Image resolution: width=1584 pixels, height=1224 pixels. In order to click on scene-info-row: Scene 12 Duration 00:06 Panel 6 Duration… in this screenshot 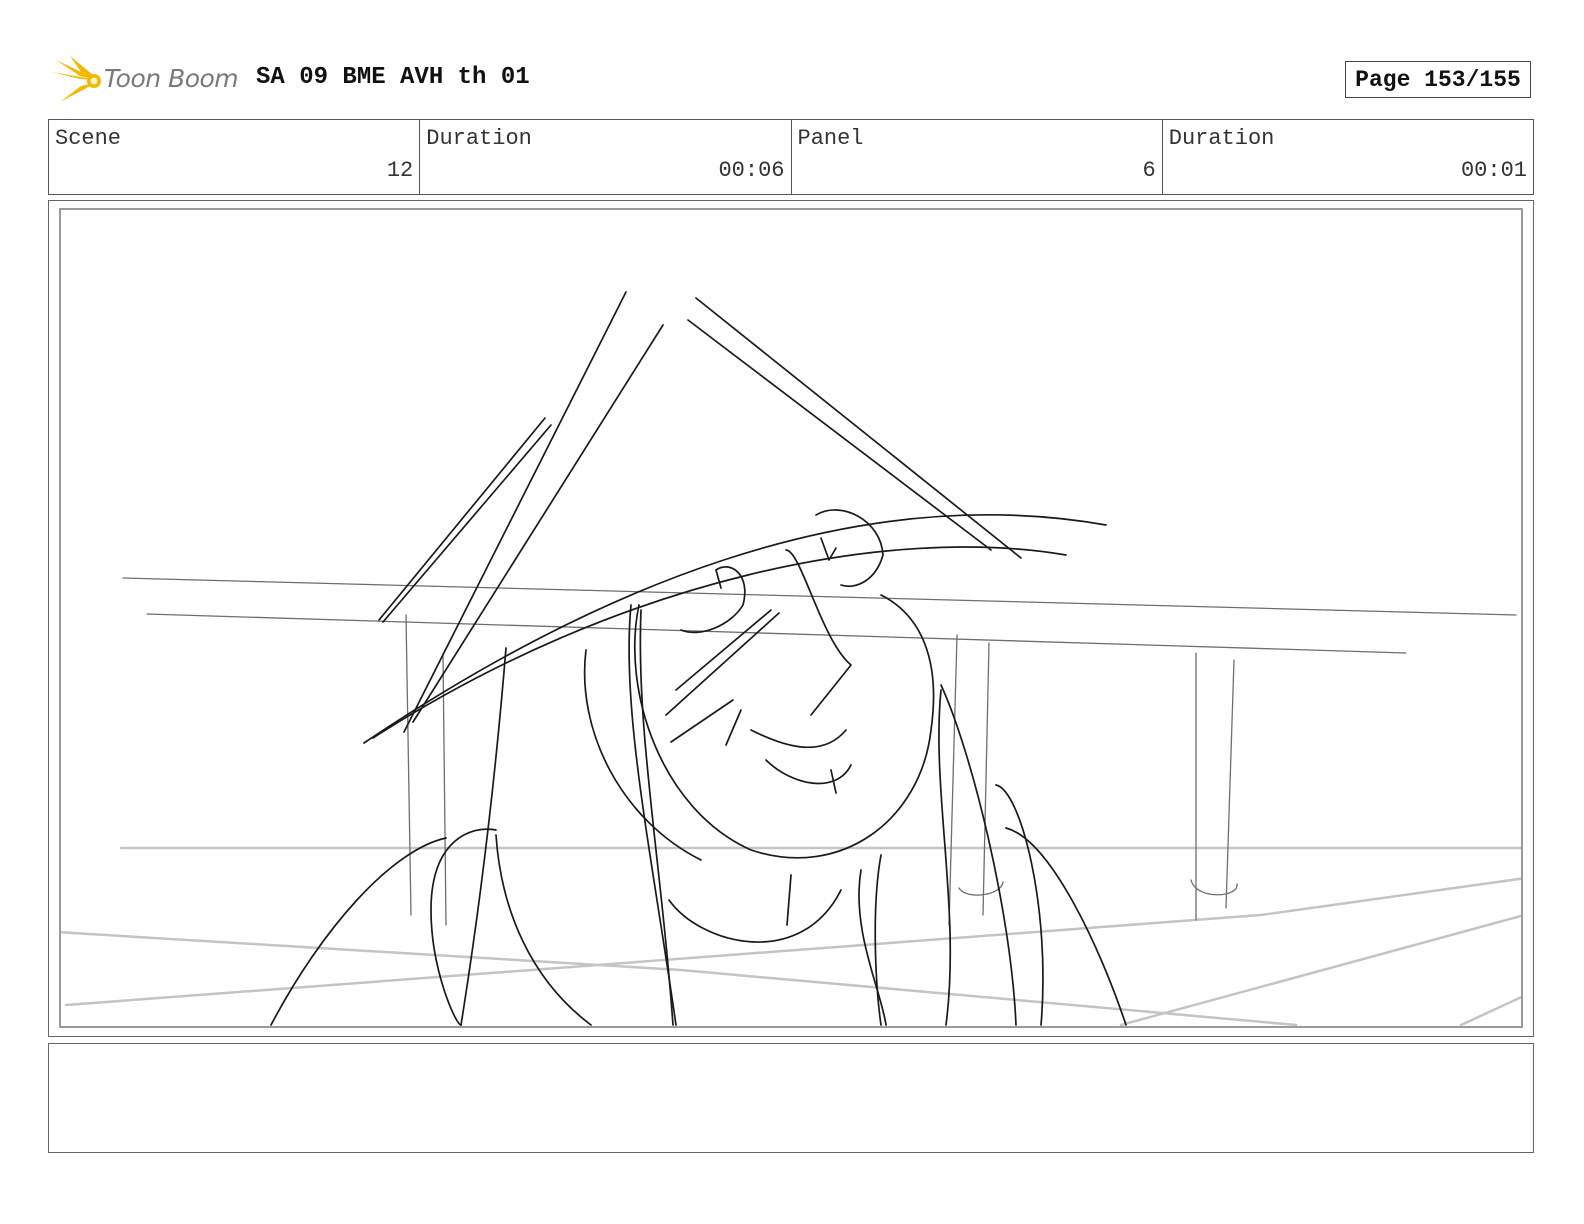, I will do `click(791, 157)`.